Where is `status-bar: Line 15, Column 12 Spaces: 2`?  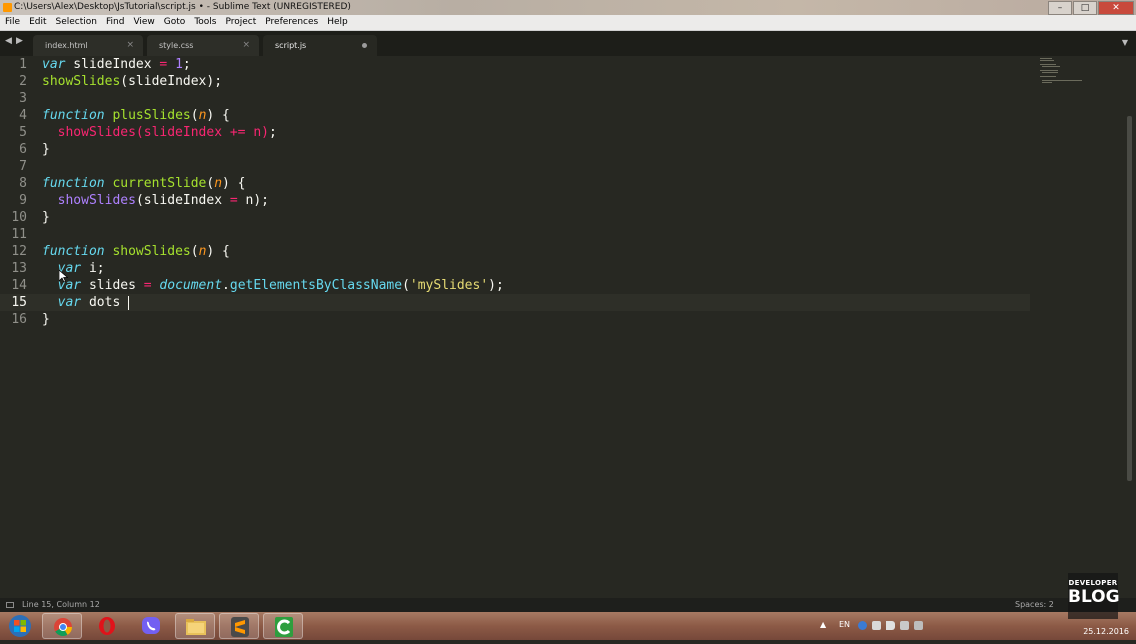
status-bar: Line 15, Column 12 Spaces: 2 is located at coordinates (568, 605).